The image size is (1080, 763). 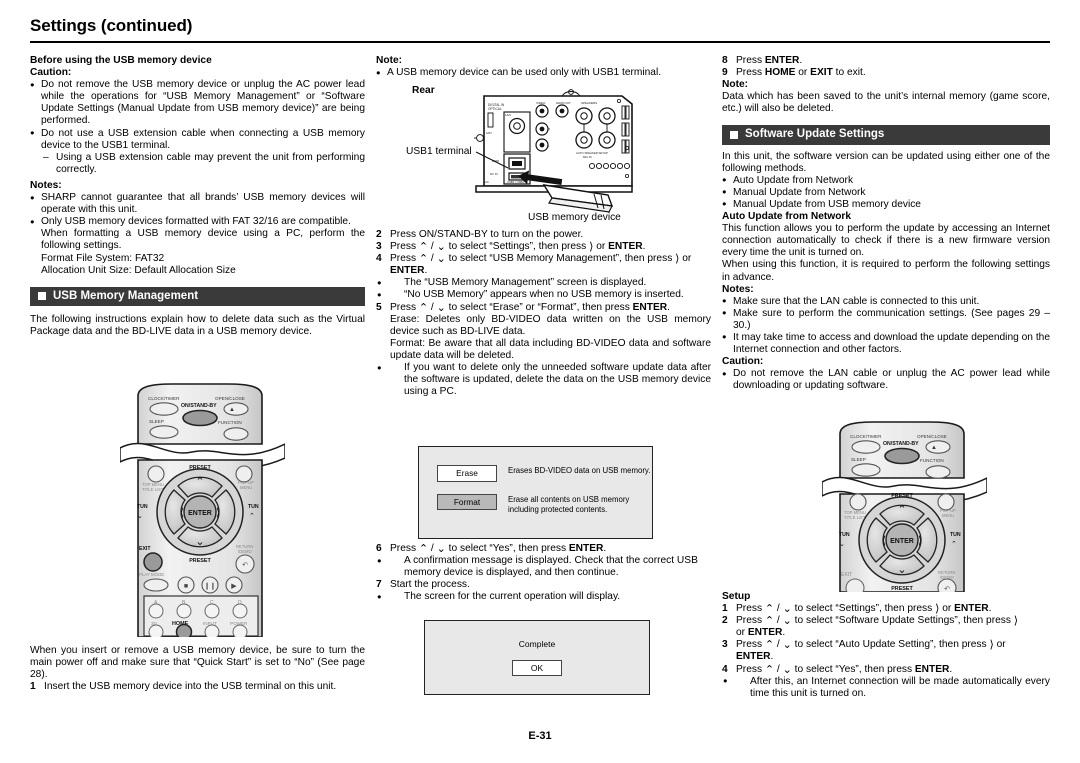 I want to click on home-button-highlight, so click(x=184, y=632).